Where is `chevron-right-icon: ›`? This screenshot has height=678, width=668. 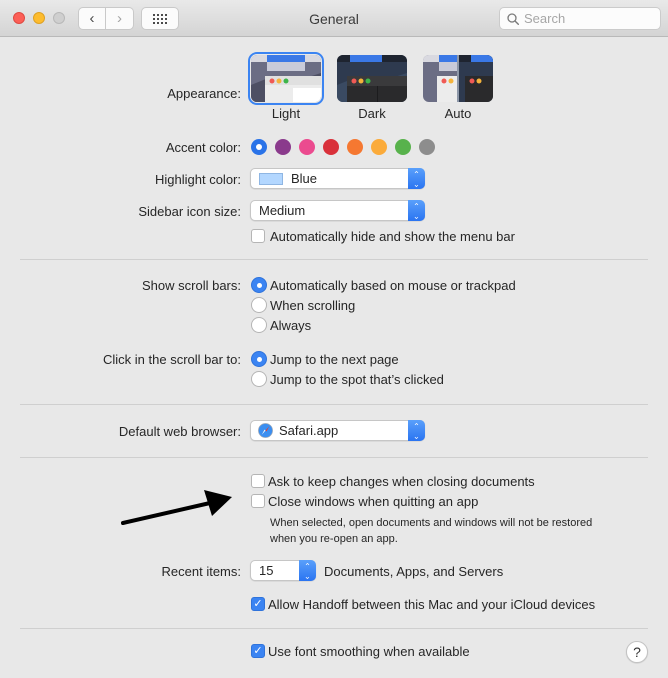
chevron-right-icon: › is located at coordinates (119, 18).